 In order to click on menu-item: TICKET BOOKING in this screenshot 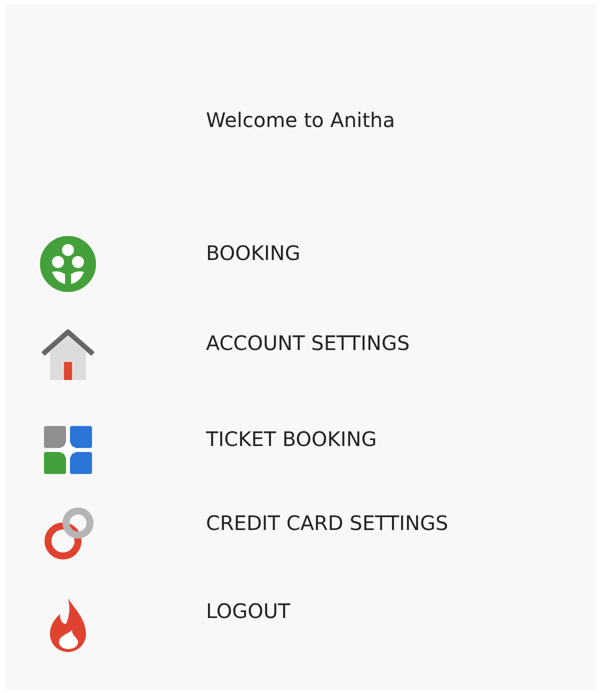, I will do `click(291, 439)`.